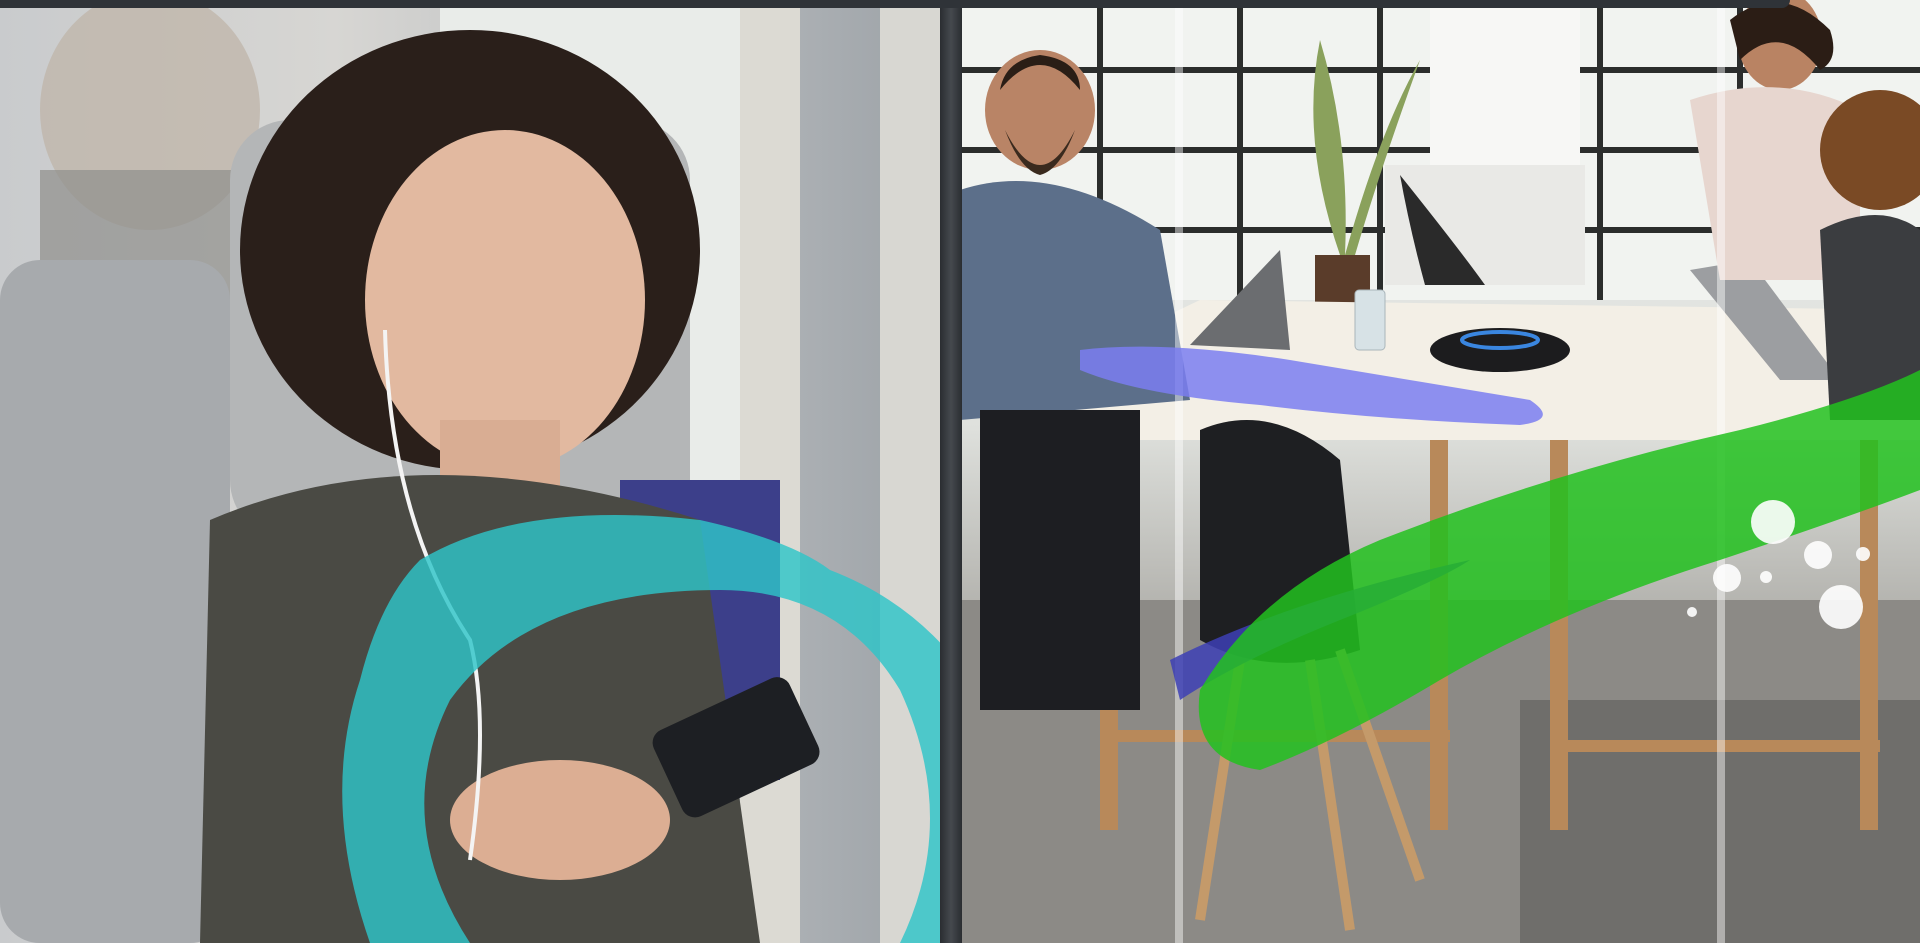  What do you see at coordinates (770, 471) in the screenshot?
I see `window-pillar` at bounding box center [770, 471].